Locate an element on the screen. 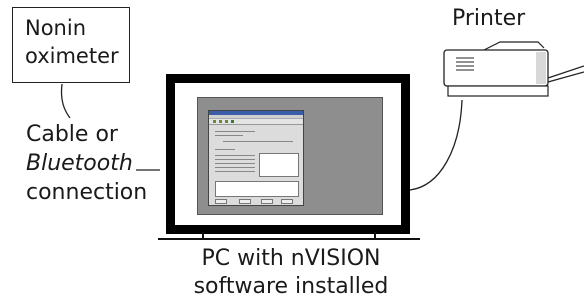  oximeter-label-line1: Nonin is located at coordinates (56, 28).